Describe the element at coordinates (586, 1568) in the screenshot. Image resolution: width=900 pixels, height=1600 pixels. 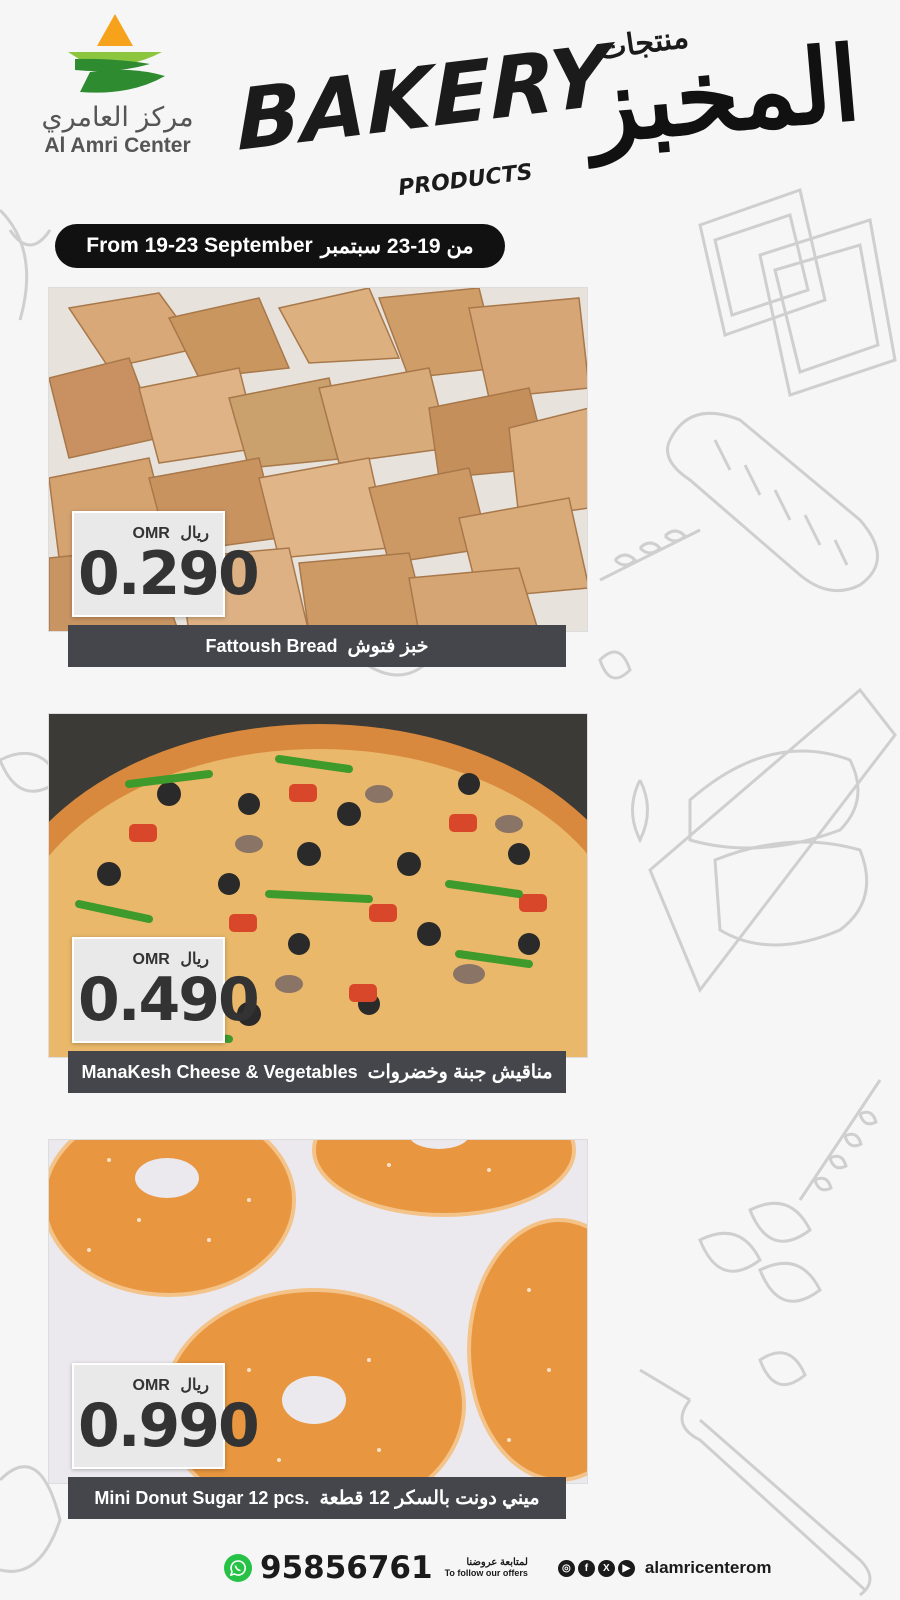
I see `facebook-icon: f` at that location.